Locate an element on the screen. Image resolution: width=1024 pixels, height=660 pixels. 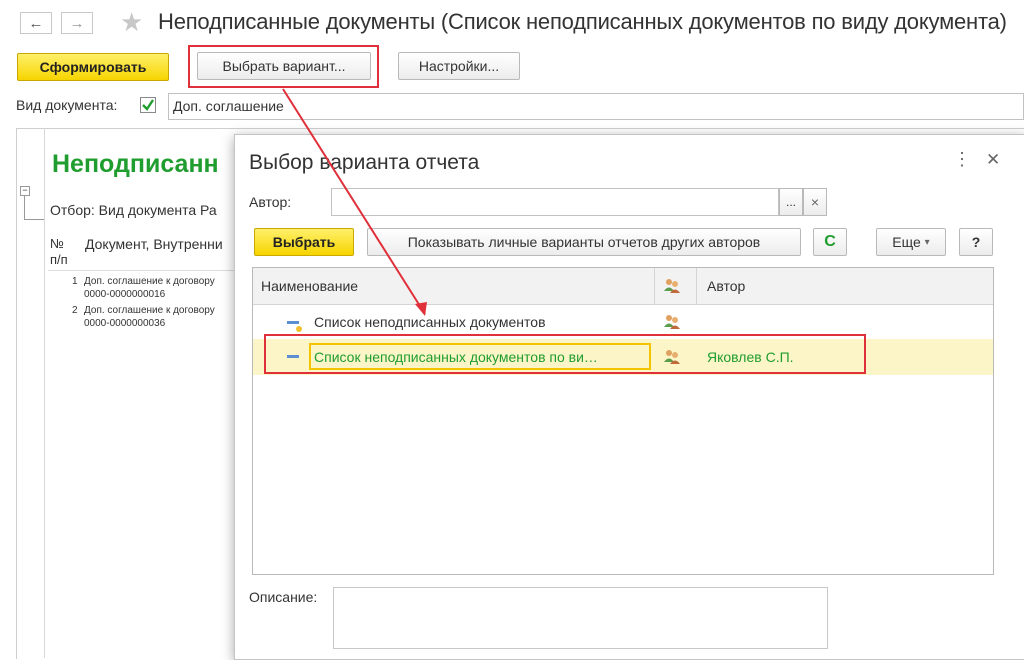
report-row-doc-num: 0000-0000000016 is located at coordinates (125, 294).